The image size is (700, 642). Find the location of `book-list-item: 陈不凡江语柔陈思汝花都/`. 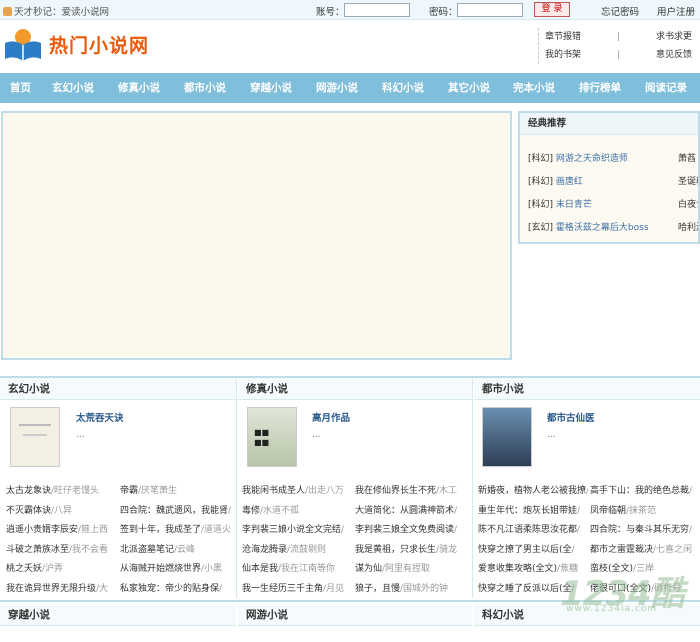

book-list-item: 陈不凡江语柔陈思汝花都/ is located at coordinates (533, 530).